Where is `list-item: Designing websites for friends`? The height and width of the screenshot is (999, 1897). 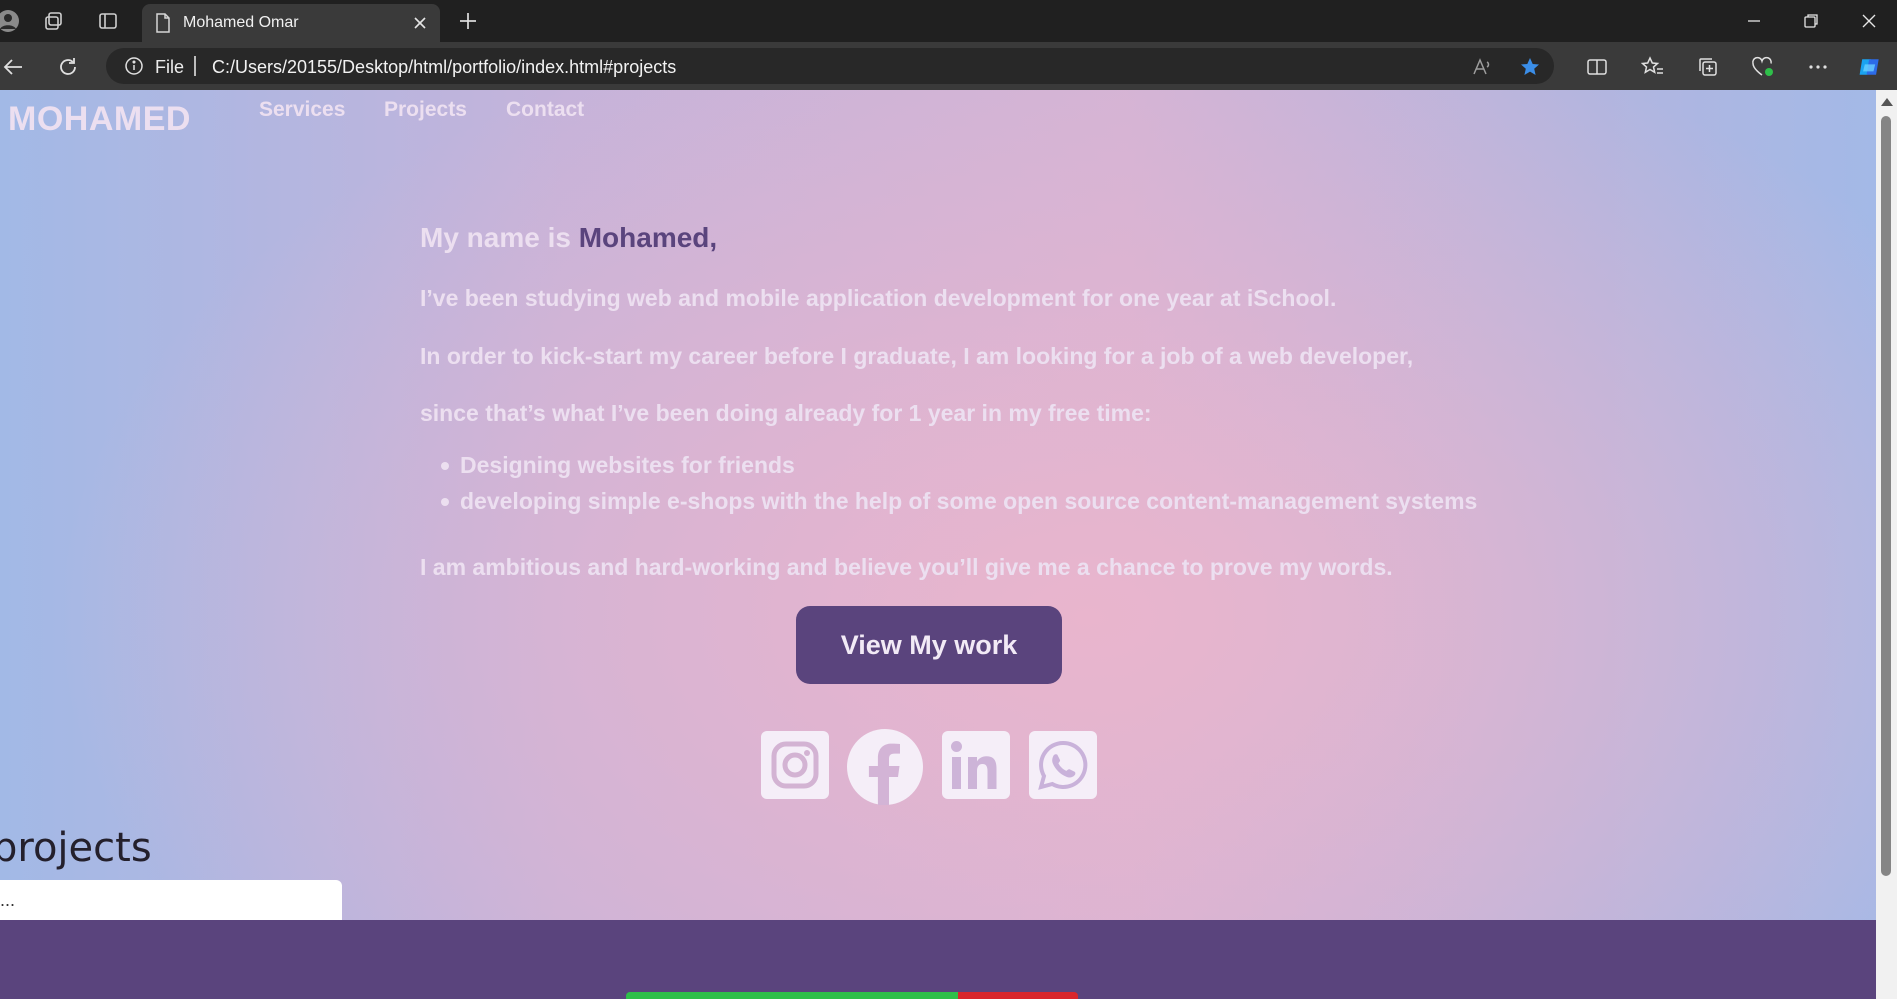 list-item: Designing websites for friends is located at coordinates (958, 470).